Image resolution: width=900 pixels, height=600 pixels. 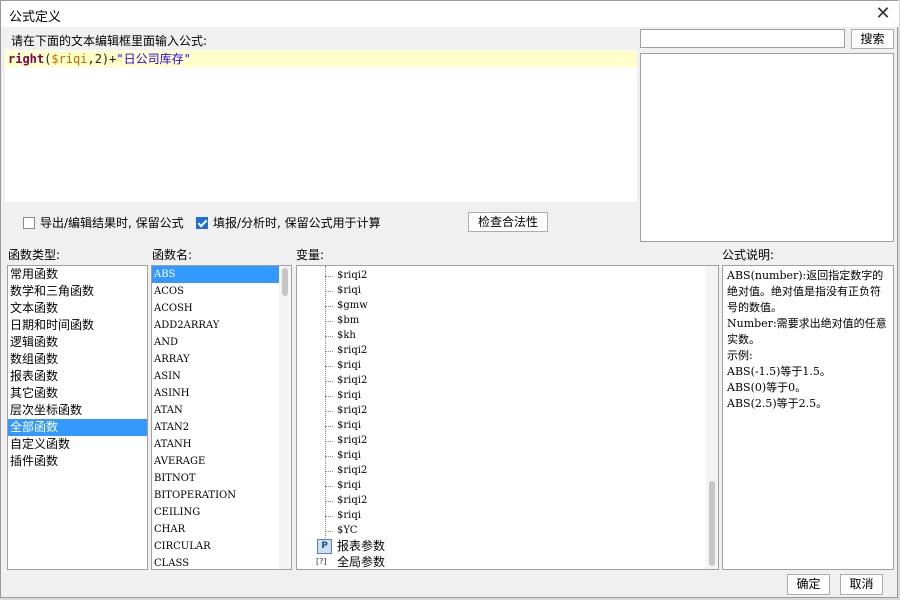 I want to click on function-name-item: ADD2ARRAY, so click(x=215, y=325).